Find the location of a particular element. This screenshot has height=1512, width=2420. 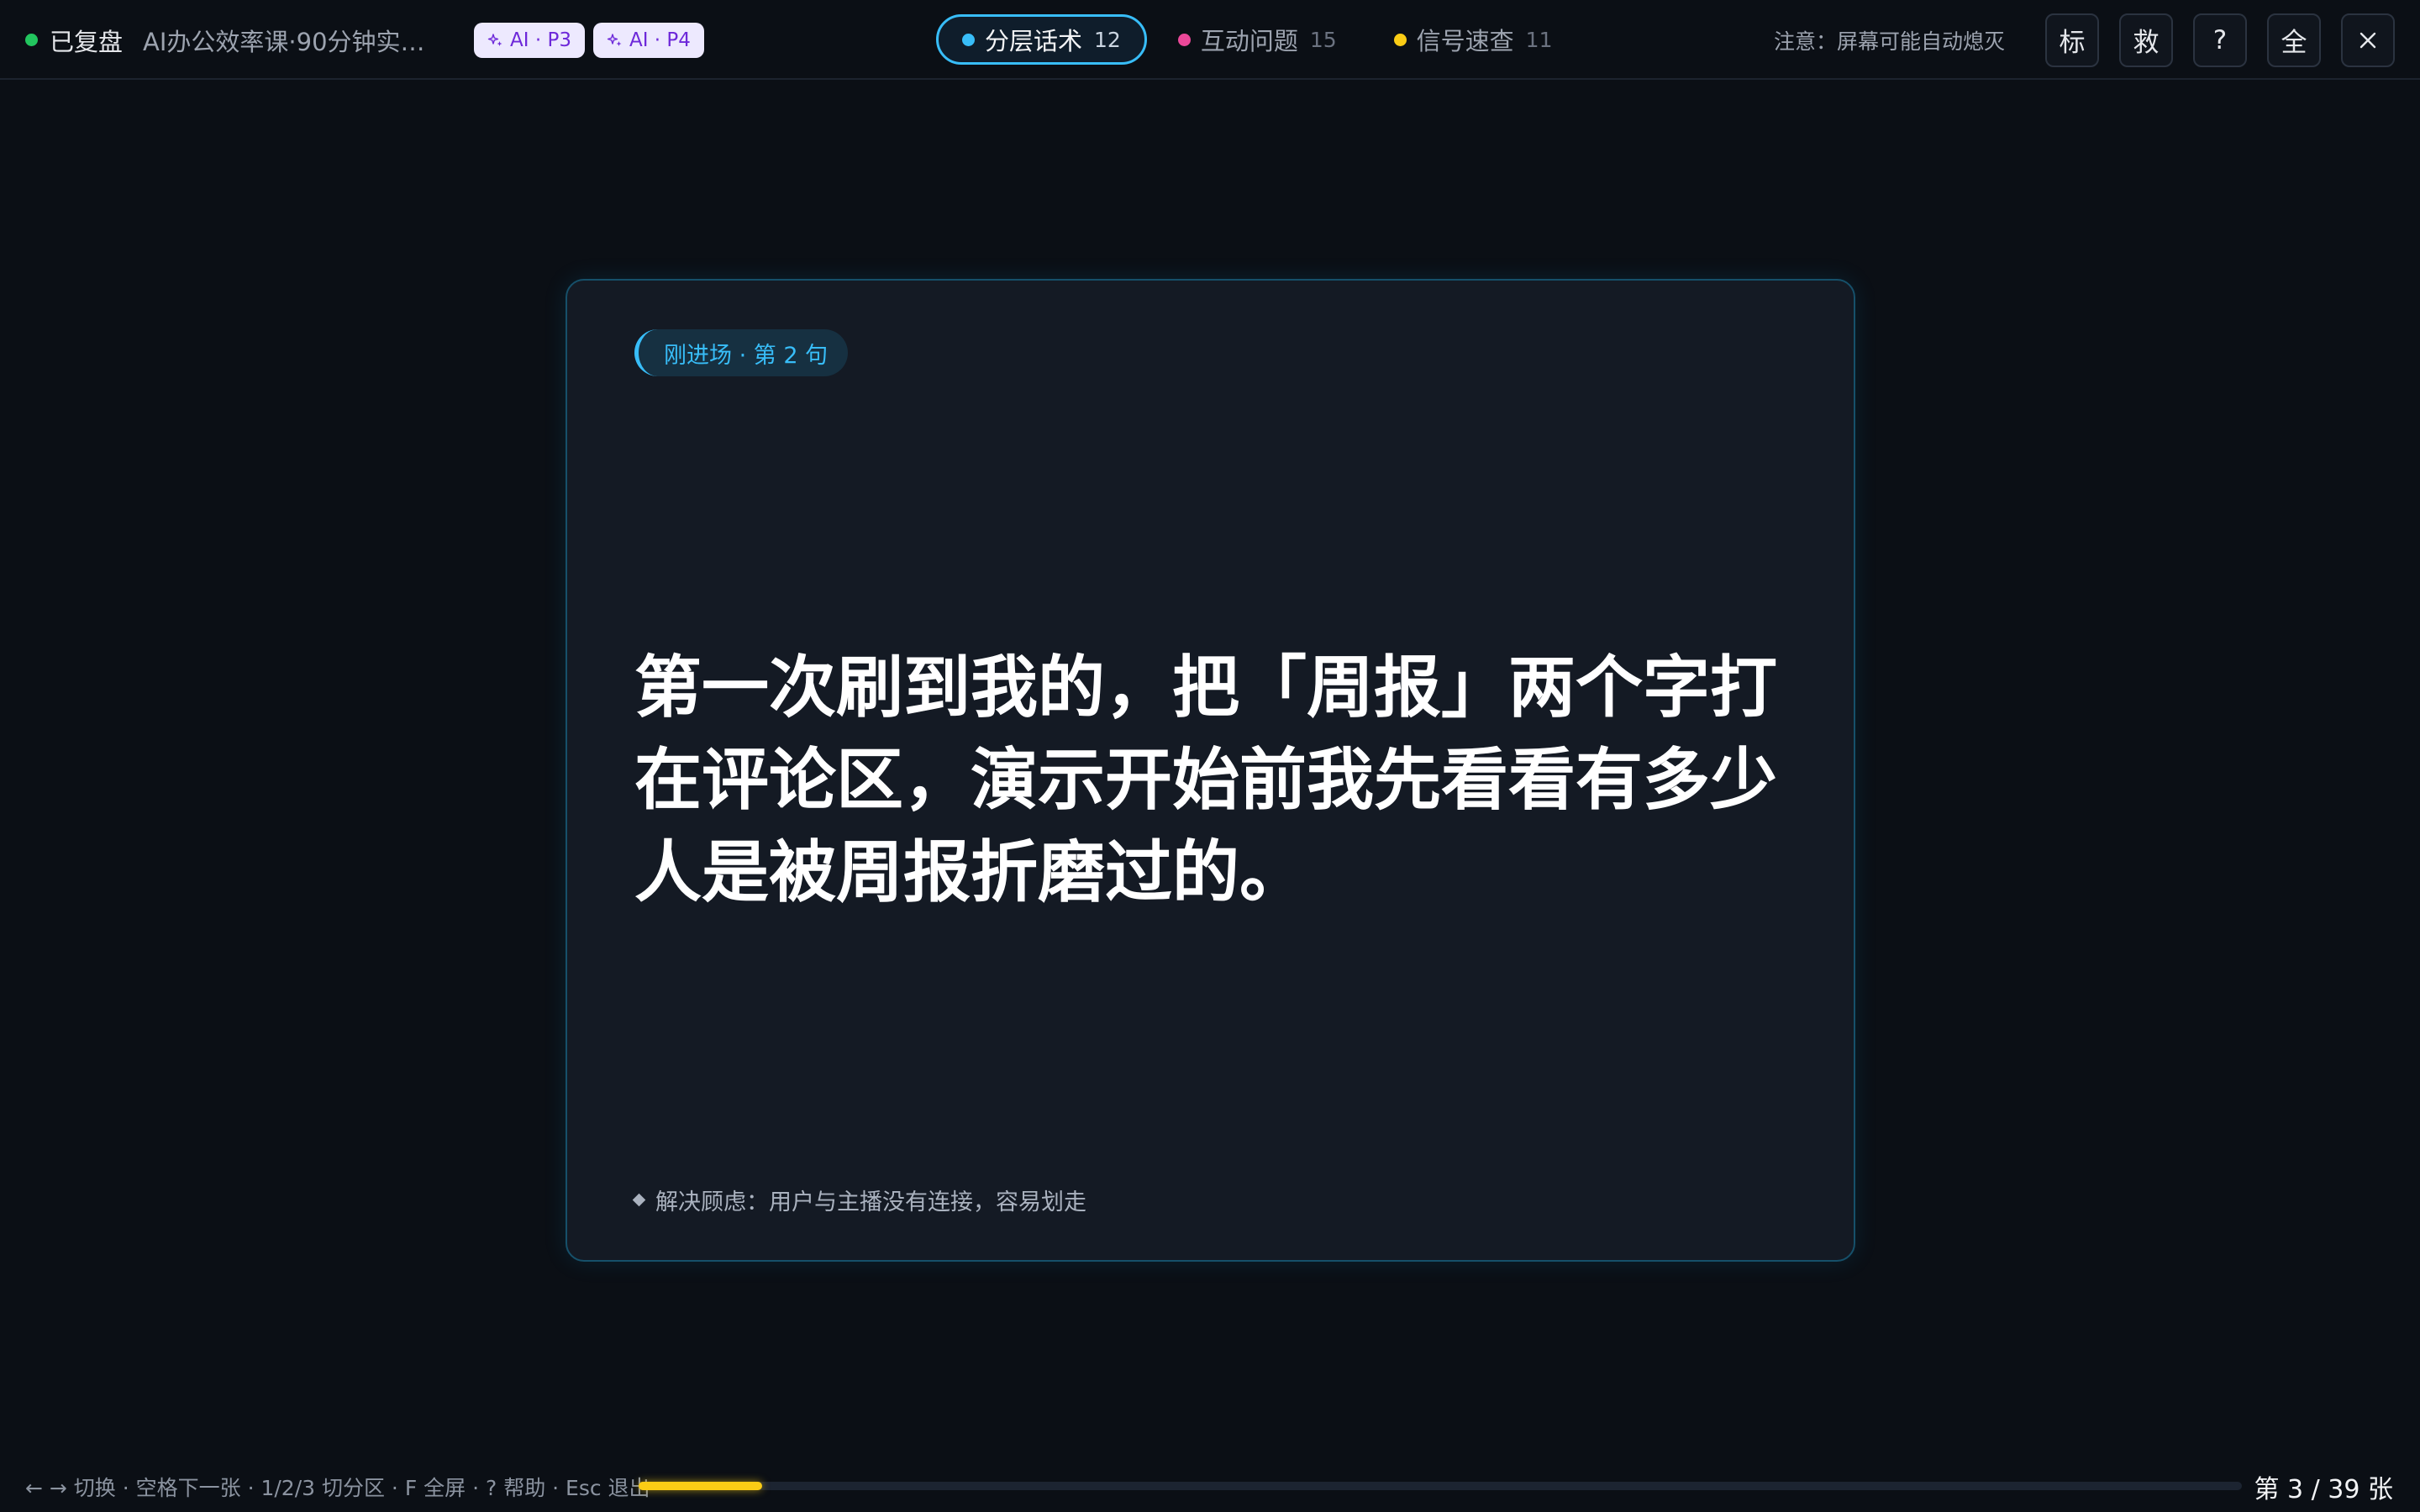

tab-signal-lookup: 信号速查 11 is located at coordinates (1473, 39).